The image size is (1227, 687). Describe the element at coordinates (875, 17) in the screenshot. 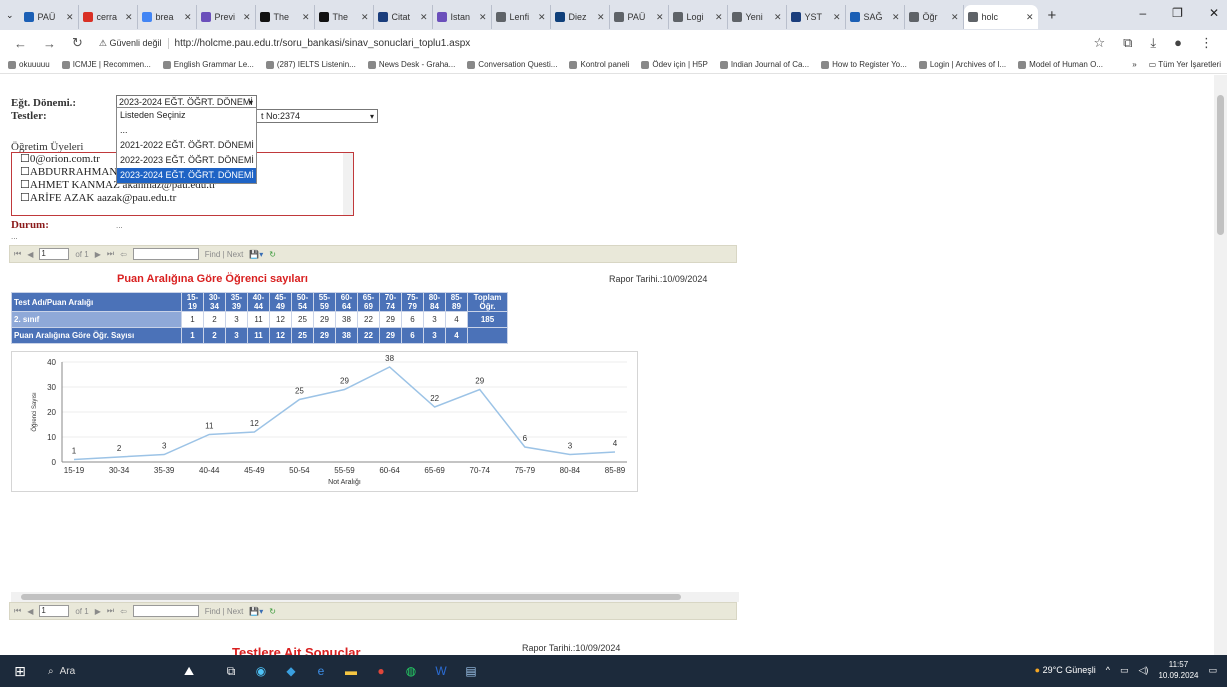

I see `browser-tab: SAĞ ✕` at that location.